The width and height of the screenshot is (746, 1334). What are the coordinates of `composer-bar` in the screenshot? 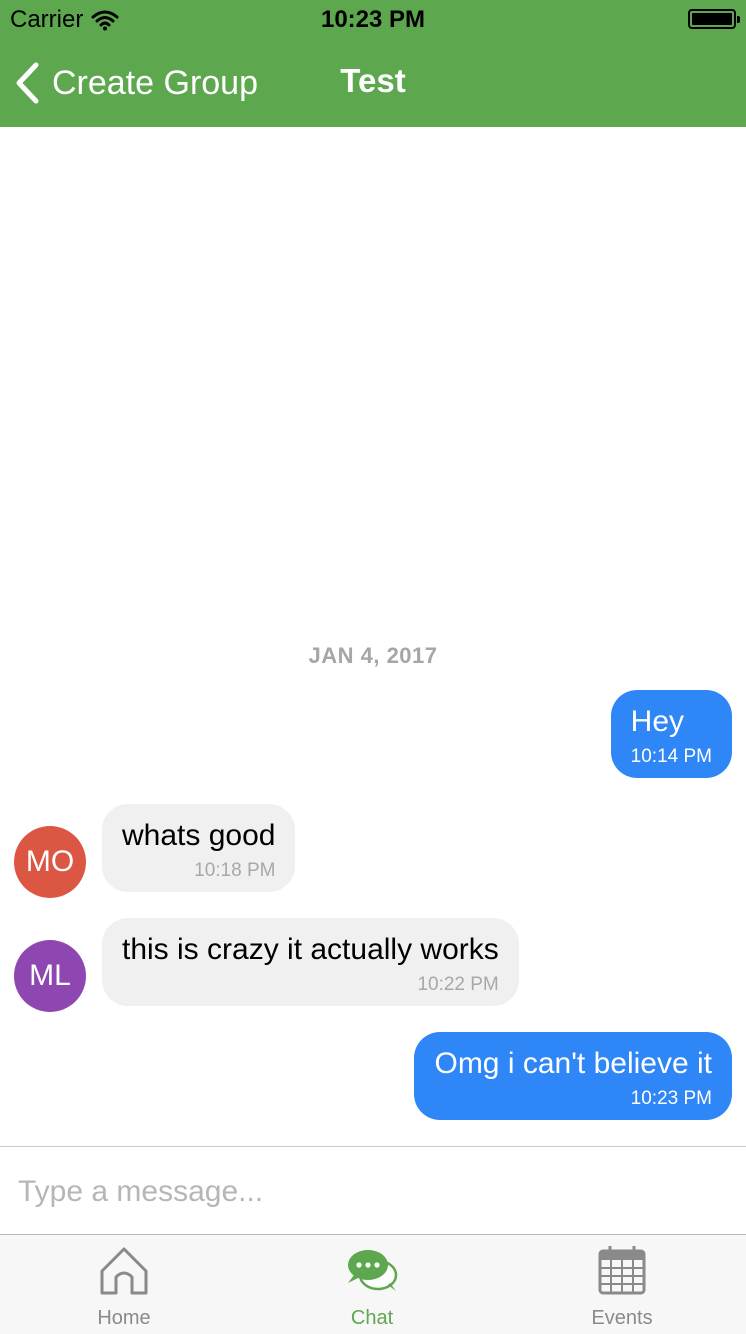 It's located at (373, 1190).